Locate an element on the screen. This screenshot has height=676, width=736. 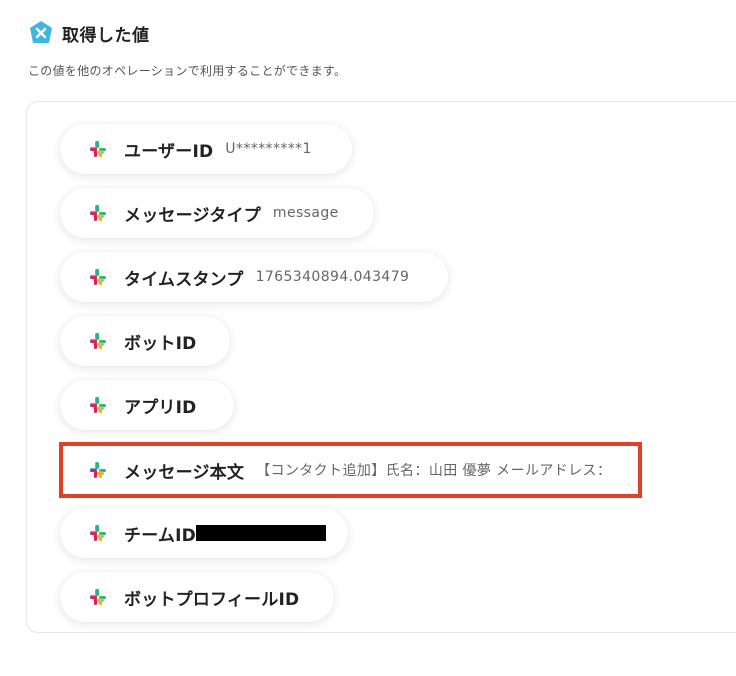
field-label: タイムスタンプ is located at coordinates (184, 279).